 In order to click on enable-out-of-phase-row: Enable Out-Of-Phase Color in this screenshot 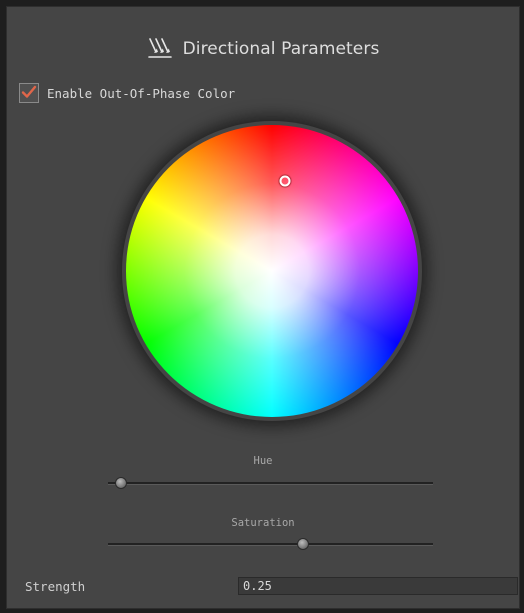, I will do `click(127, 93)`.